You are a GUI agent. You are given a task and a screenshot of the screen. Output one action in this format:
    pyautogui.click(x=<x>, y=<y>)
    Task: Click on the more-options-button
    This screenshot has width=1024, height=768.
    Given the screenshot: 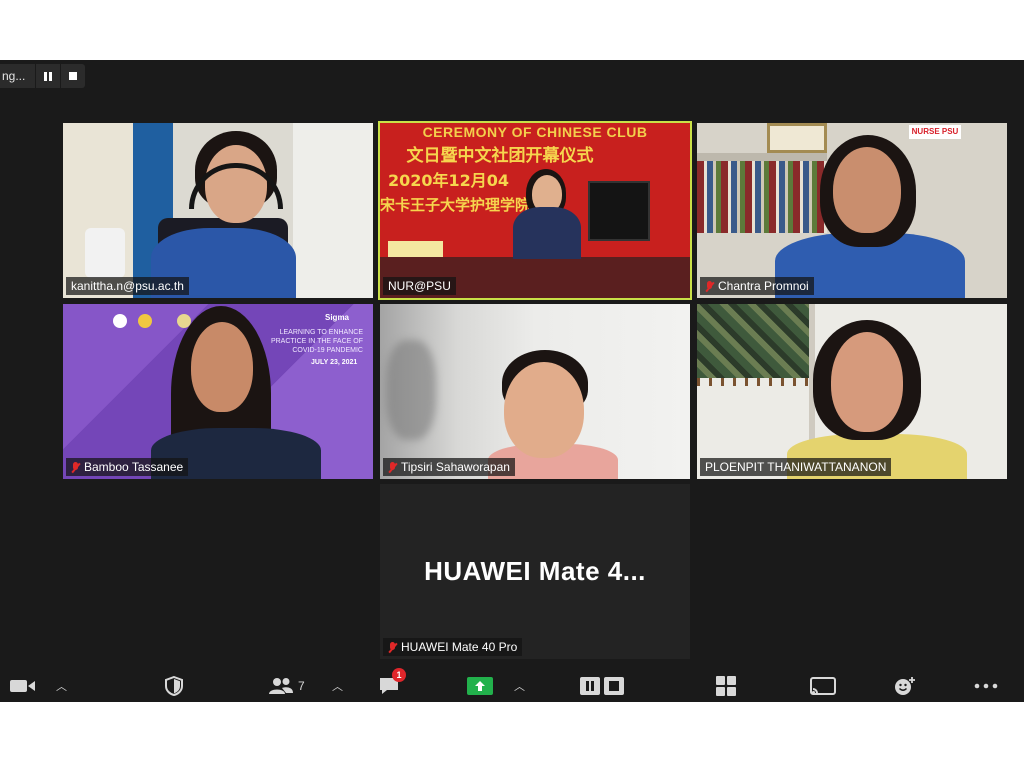 What is the action you would take?
    pyautogui.click(x=986, y=686)
    